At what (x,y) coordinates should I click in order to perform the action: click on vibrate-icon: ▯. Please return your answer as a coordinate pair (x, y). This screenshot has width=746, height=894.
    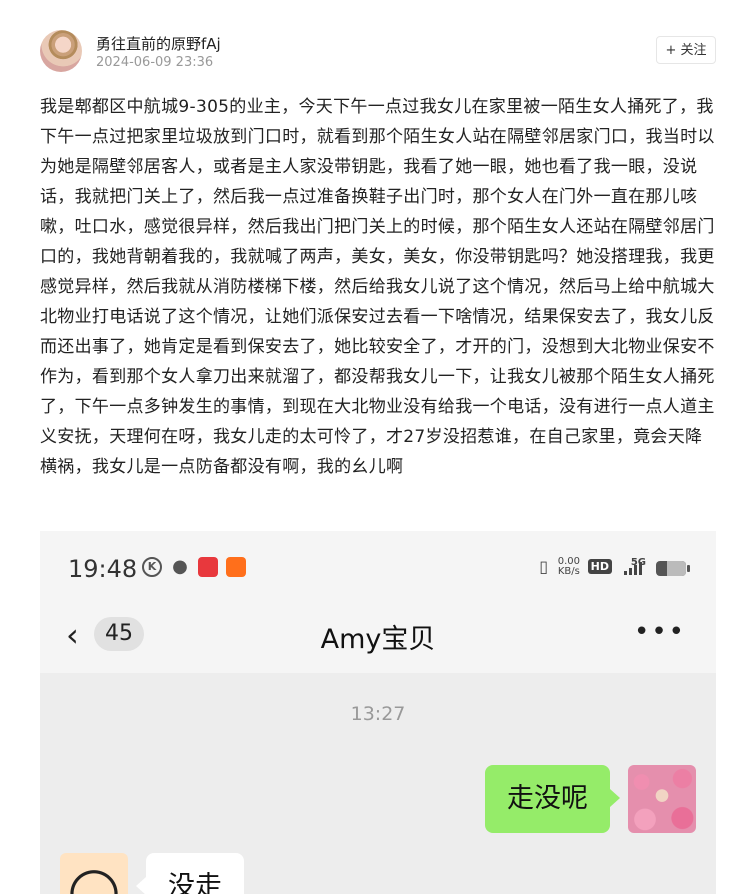
    Looking at the image, I should click on (543, 566).